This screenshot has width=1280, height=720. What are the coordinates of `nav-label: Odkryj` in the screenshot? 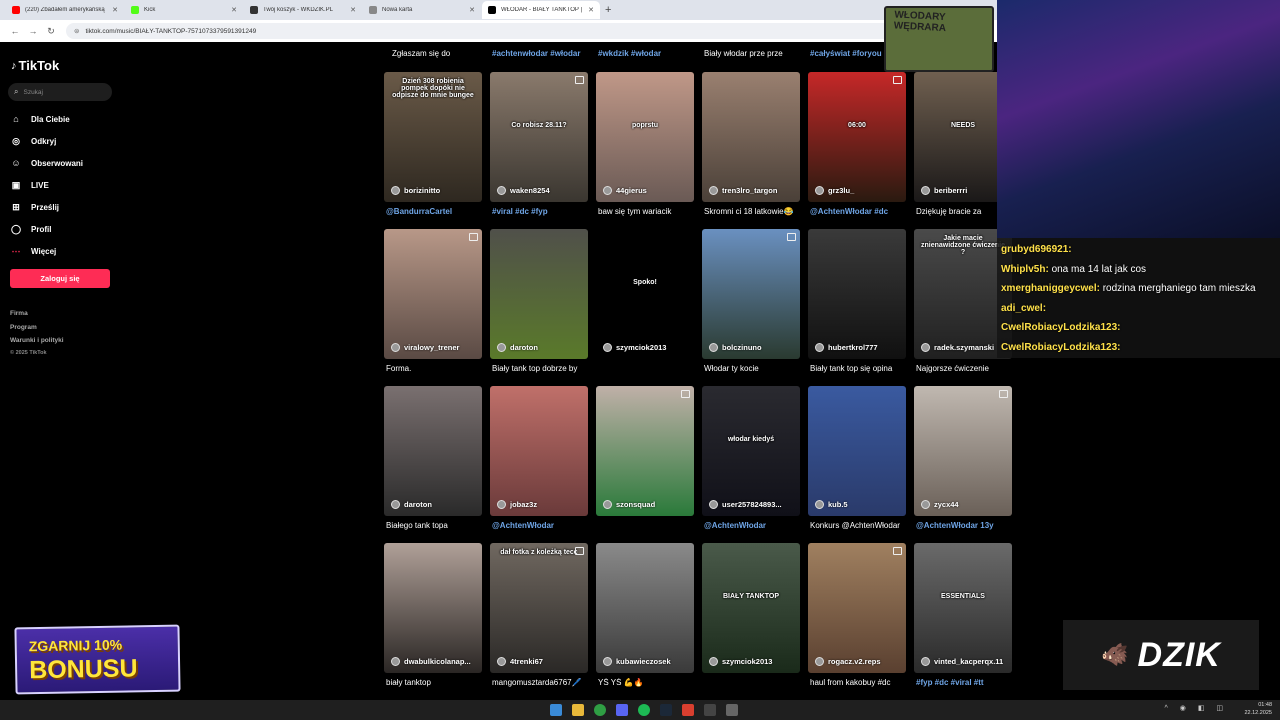 It's located at (44, 141).